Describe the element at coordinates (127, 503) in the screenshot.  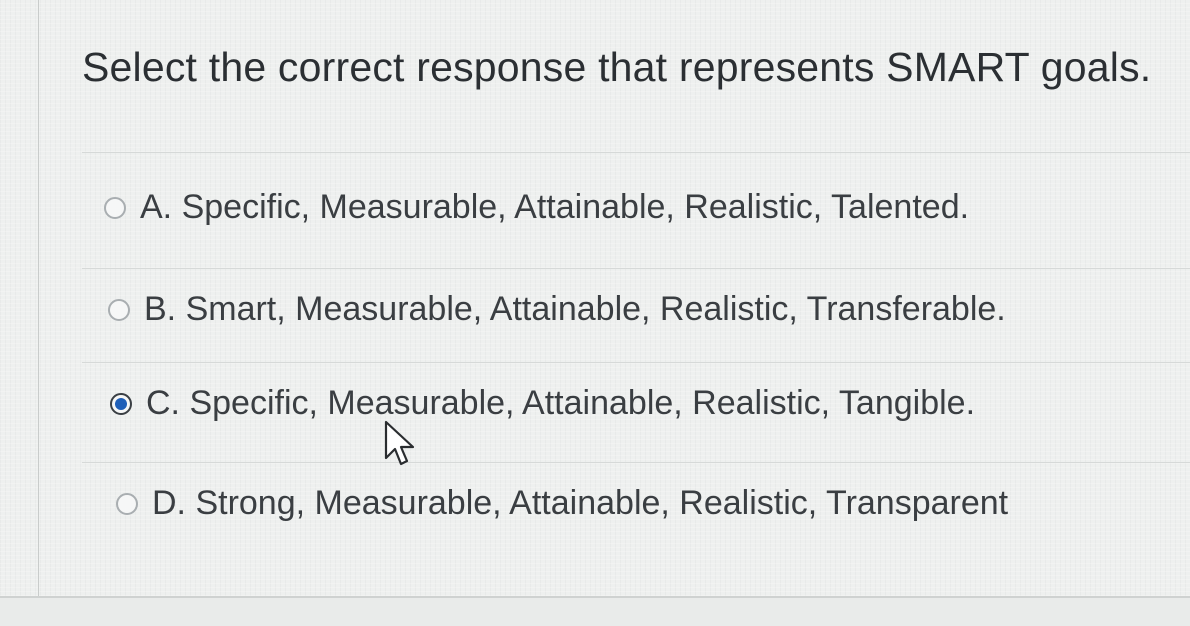
I see `radio-button-d` at that location.